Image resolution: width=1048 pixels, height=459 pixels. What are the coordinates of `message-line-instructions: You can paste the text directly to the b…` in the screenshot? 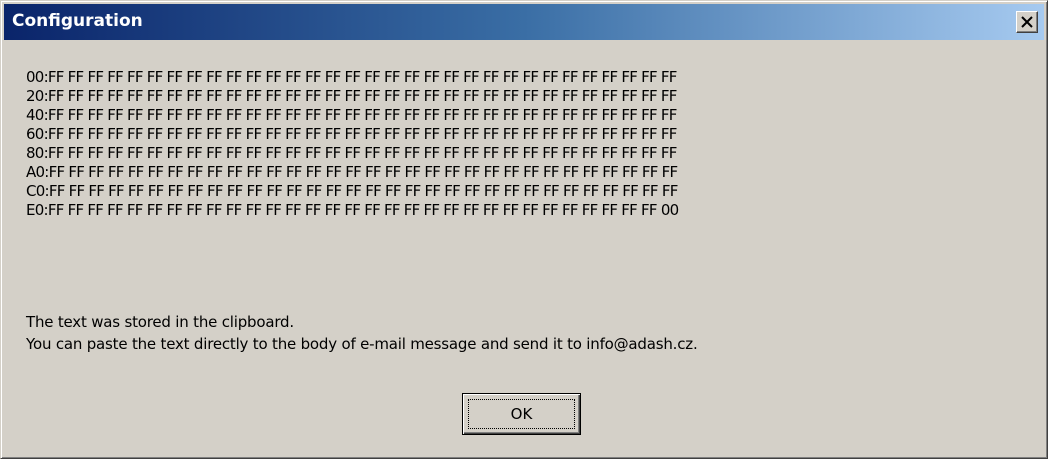 It's located at (362, 344).